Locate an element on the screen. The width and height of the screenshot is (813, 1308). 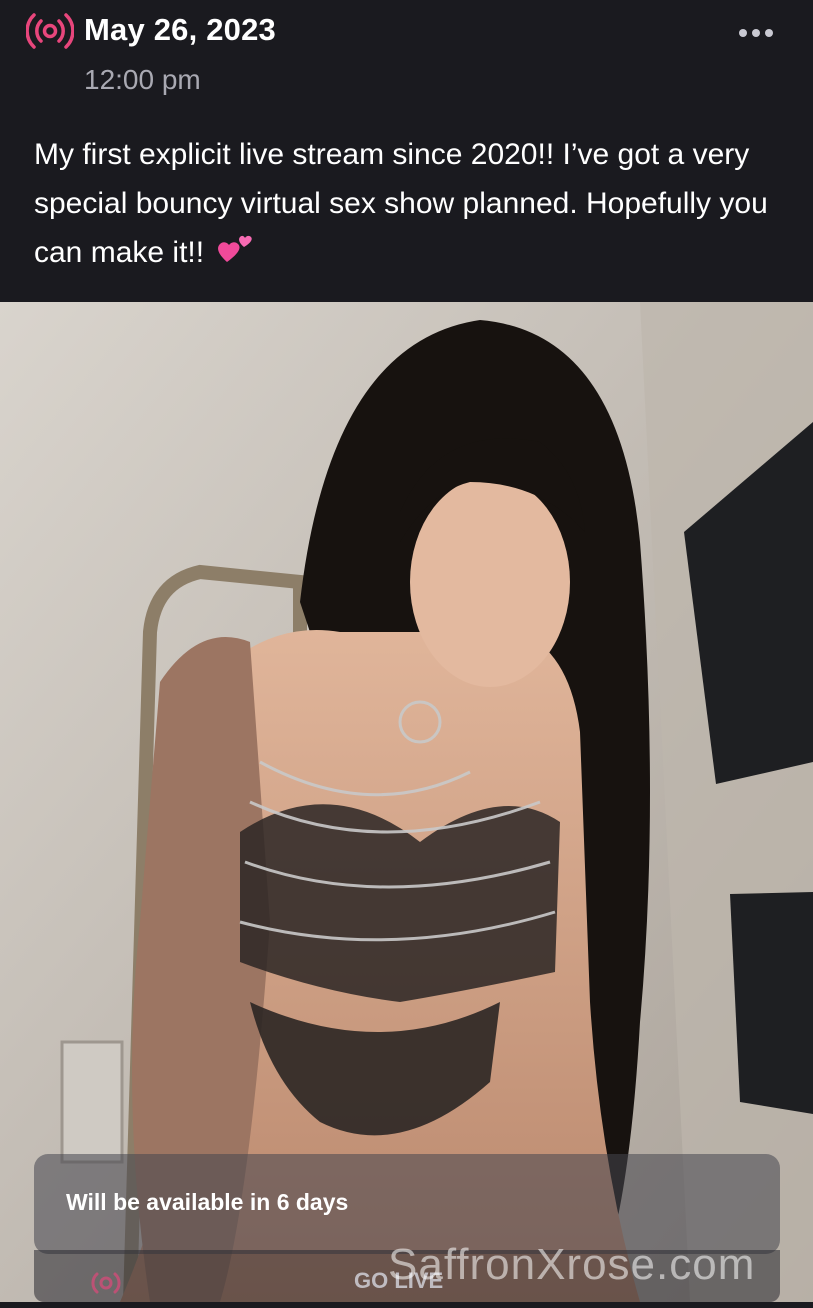
two-hearts-emoji is located at coordinates (235, 248).